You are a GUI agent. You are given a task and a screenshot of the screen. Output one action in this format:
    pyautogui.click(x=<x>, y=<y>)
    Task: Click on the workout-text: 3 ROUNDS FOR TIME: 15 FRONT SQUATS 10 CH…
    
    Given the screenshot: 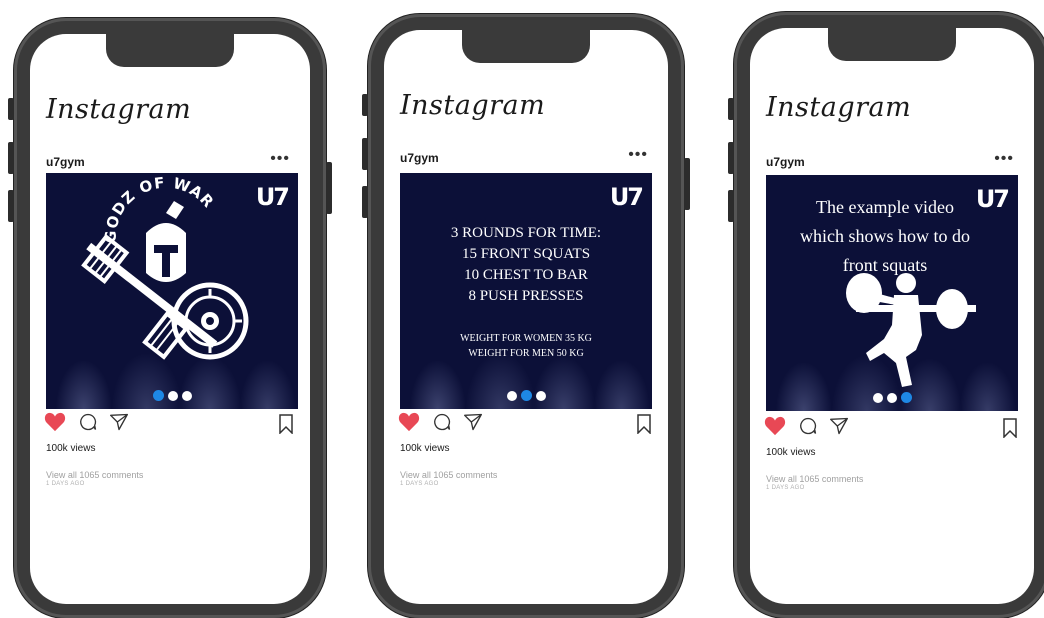 What is the action you would take?
    pyautogui.click(x=526, y=265)
    